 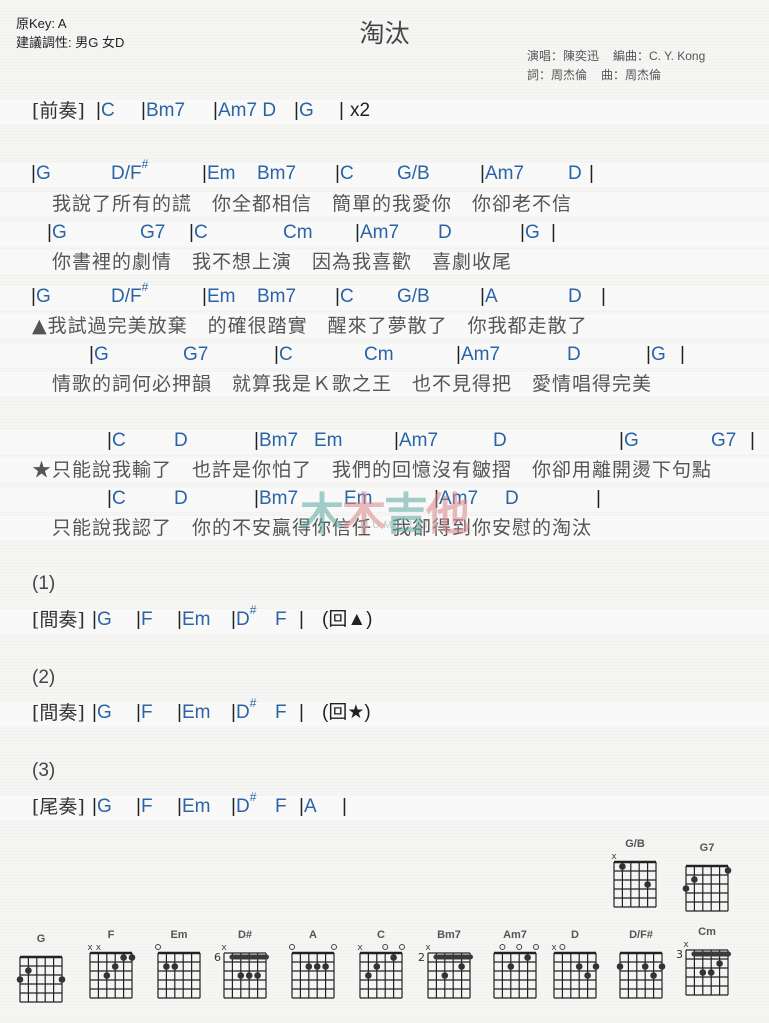 What do you see at coordinates (384, 618) in the screenshot?
I see `chord-line: [間奏] | G | F | Em | D# F | (回▲)` at bounding box center [384, 618].